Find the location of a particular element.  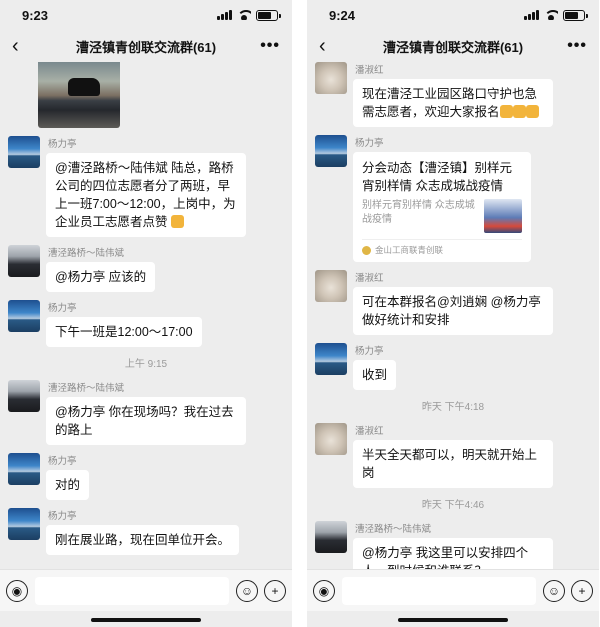

status-time: 9:24 is located at coordinates (342, 15).